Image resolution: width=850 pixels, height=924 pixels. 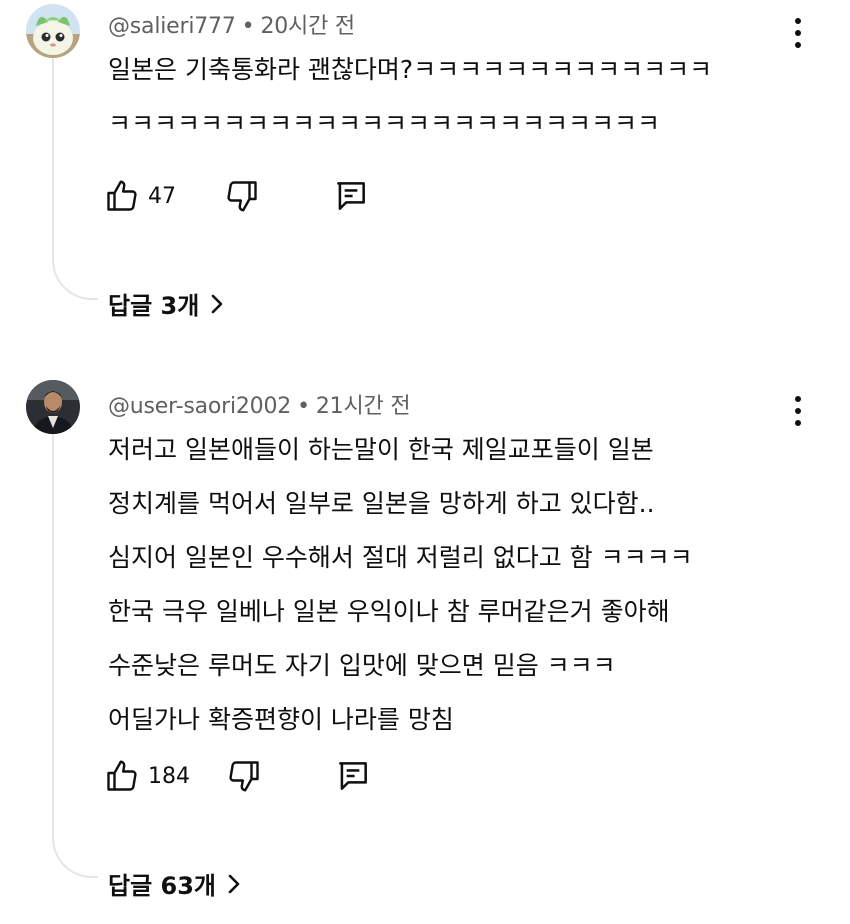 I want to click on comment-text-line: 어딜가나 확증편향이 나라를 망침, so click(x=281, y=719).